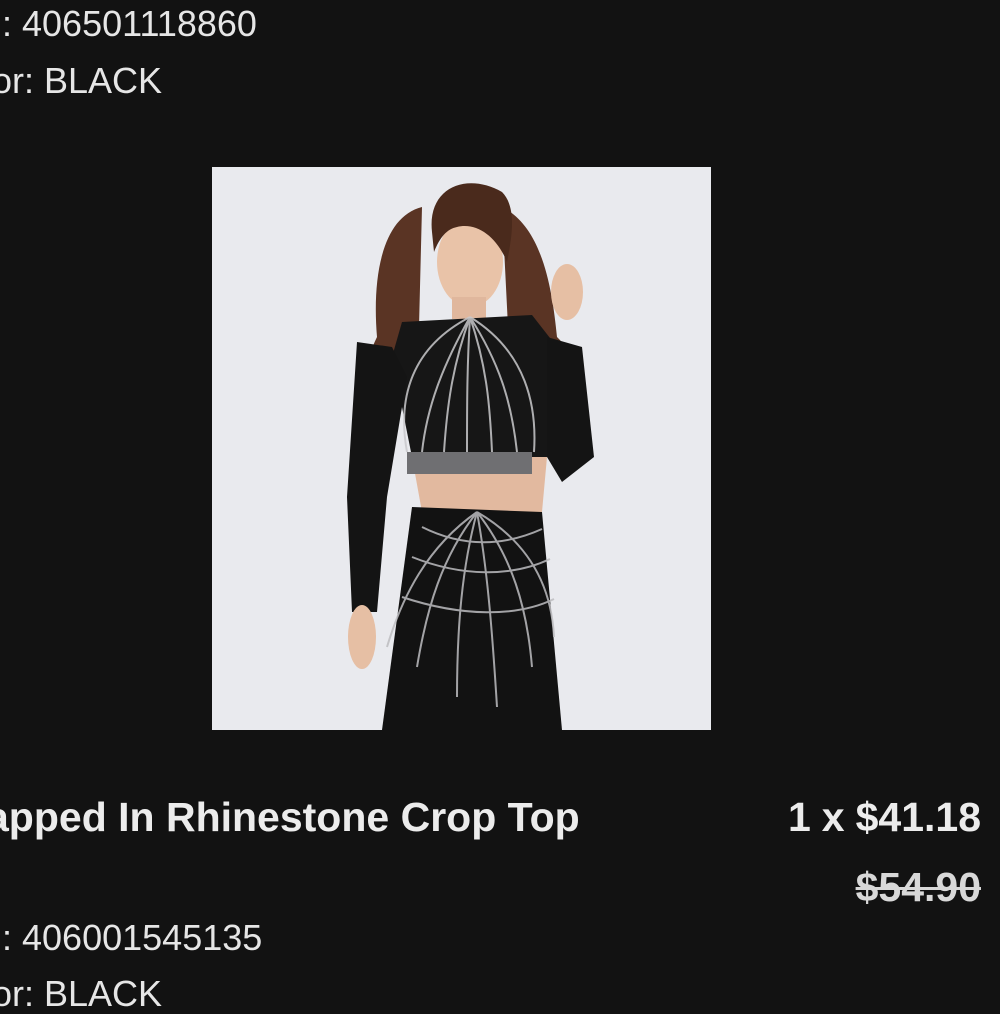  I want to click on item-price: $41.18, so click(918, 817).